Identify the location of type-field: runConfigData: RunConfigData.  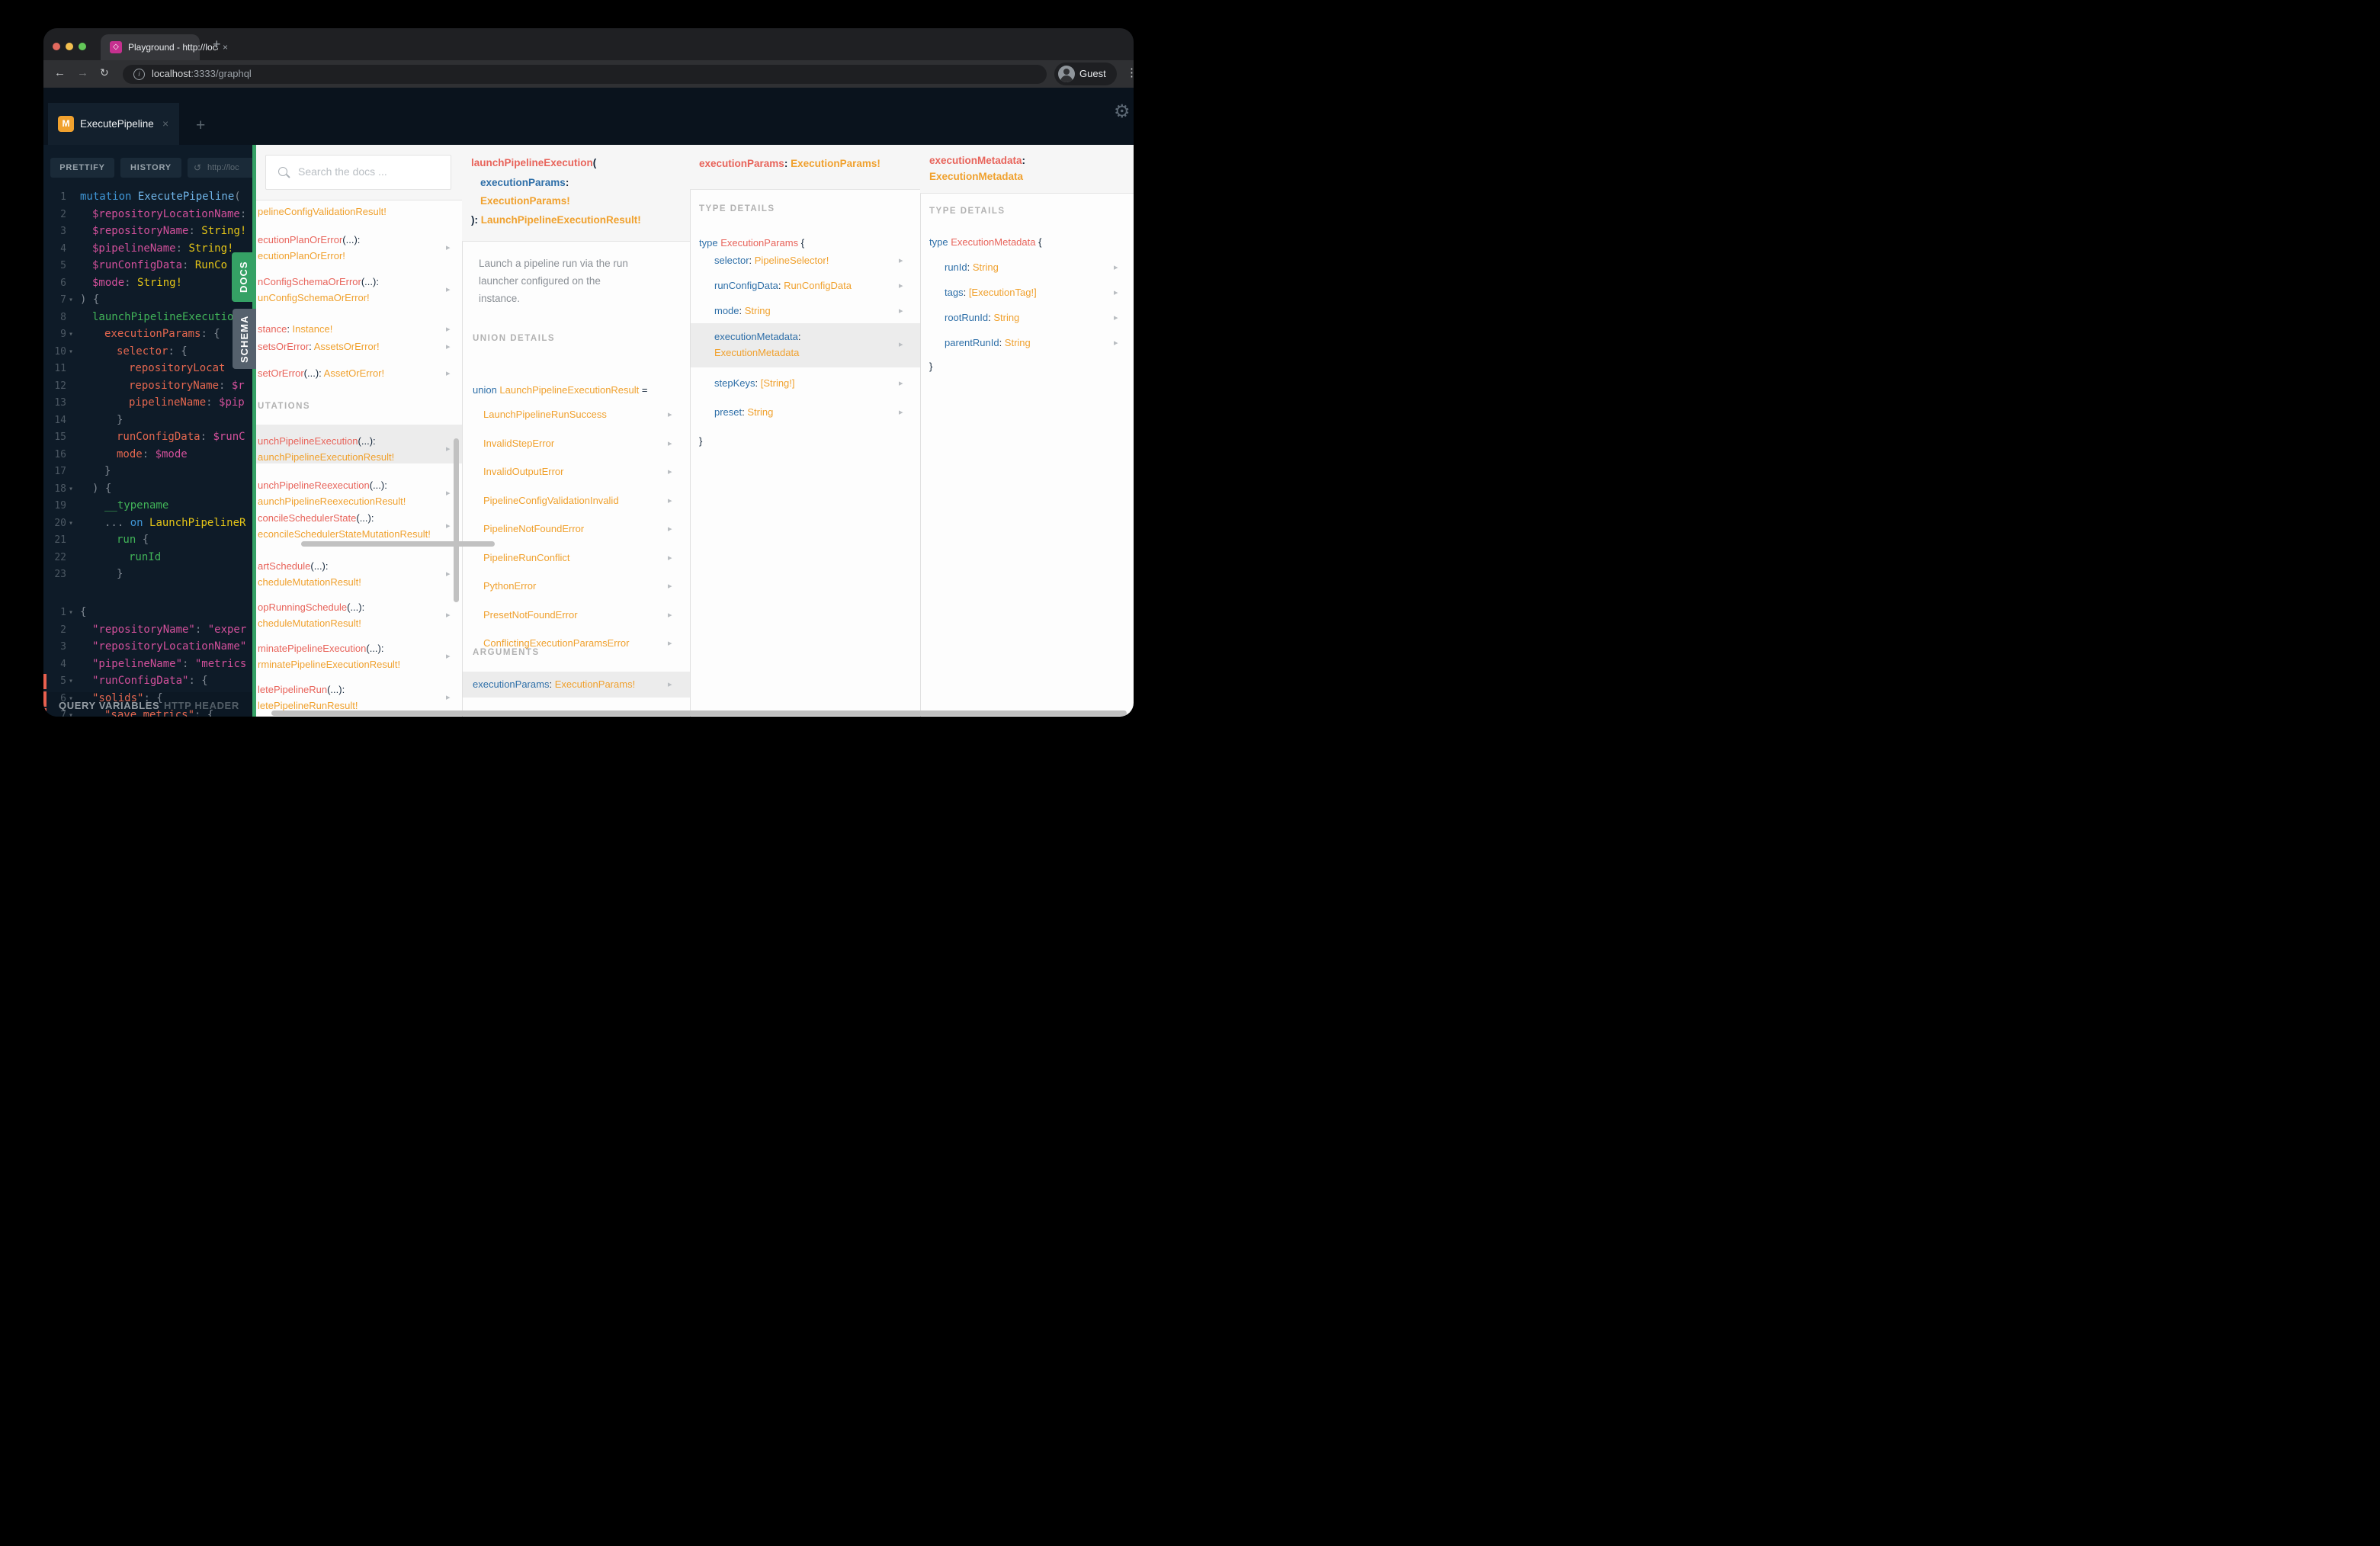
(783, 285).